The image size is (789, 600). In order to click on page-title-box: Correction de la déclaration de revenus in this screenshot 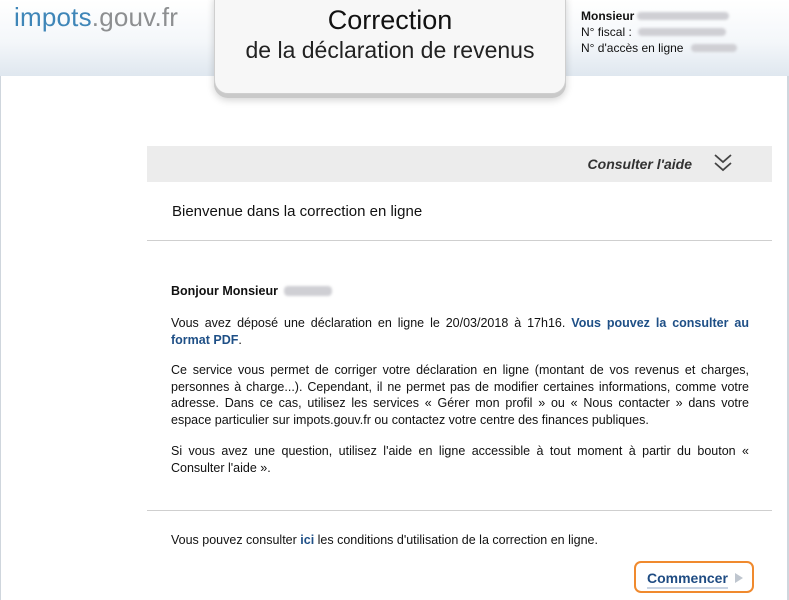, I will do `click(390, 47)`.